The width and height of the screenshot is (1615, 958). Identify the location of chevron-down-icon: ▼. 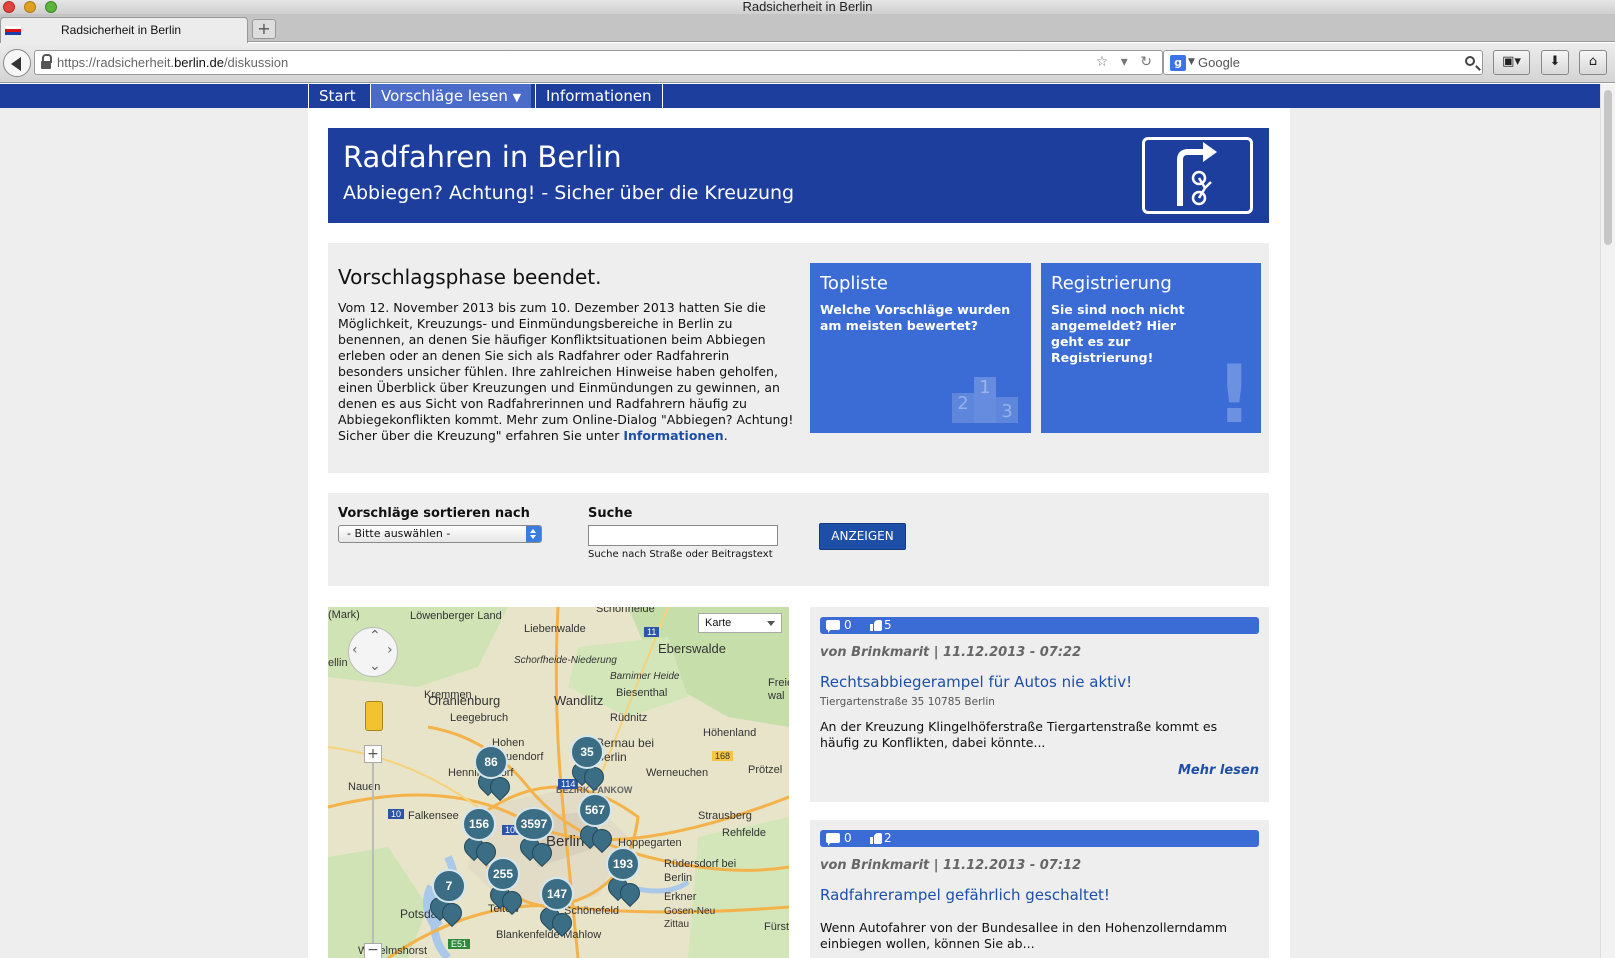
(1191, 62).